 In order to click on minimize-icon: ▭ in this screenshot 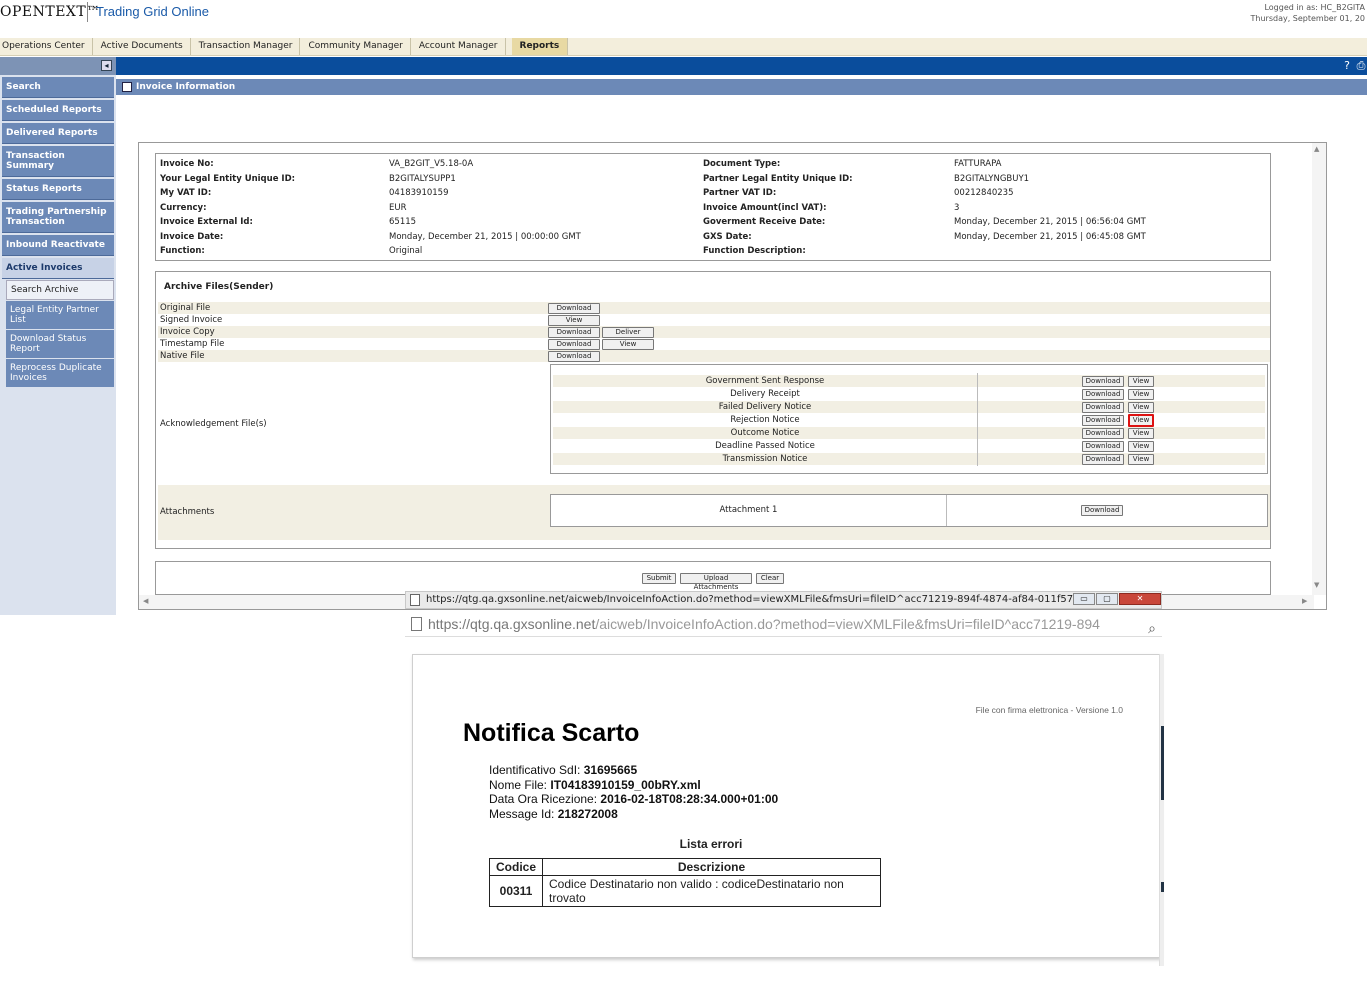, I will do `click(1084, 599)`.